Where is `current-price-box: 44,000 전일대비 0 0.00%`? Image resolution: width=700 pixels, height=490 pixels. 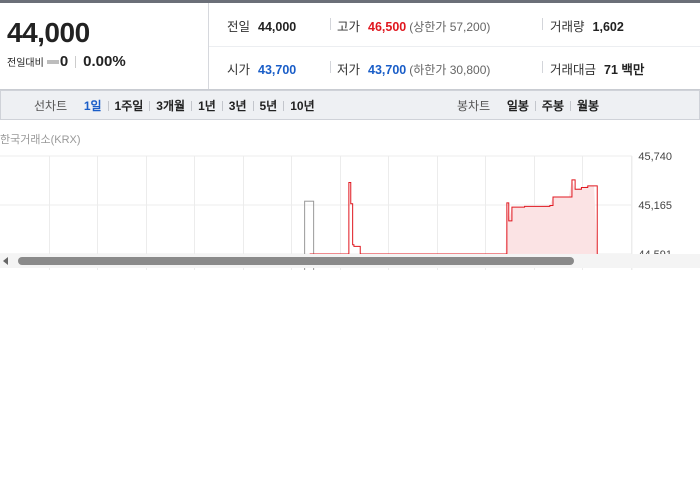
current-price-box: 44,000 전일대비 0 0.00% is located at coordinates (104, 46).